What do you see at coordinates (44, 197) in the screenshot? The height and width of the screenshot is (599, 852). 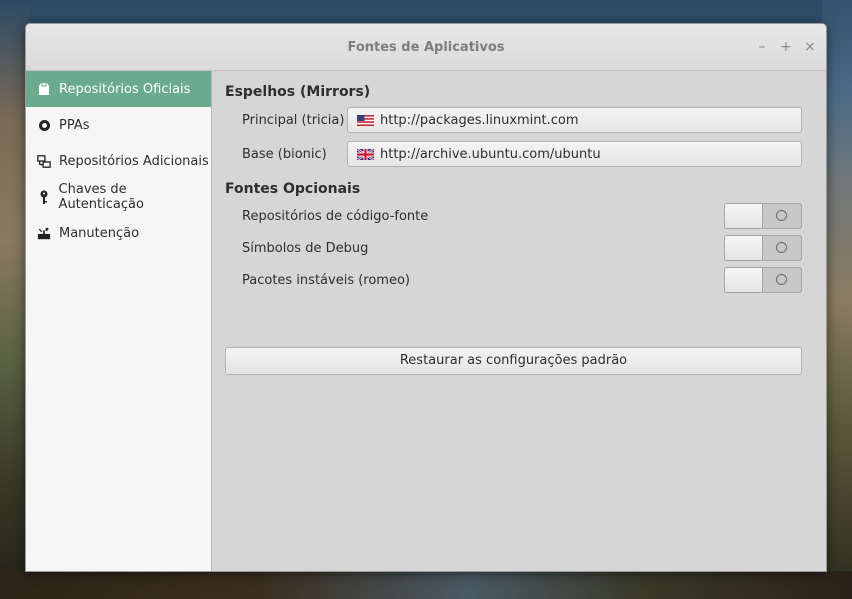 I see `key-icon` at bounding box center [44, 197].